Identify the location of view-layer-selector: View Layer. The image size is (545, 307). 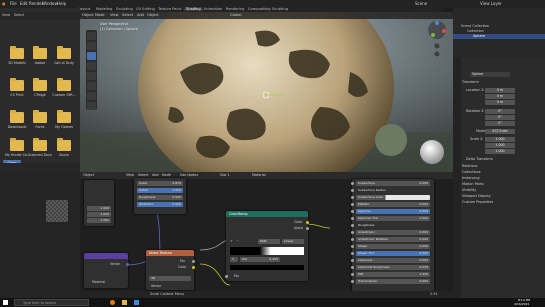
(491, 3).